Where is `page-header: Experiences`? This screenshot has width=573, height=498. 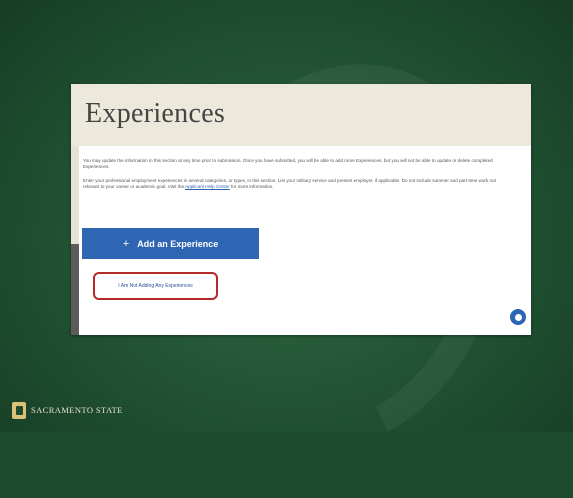 page-header: Experiences is located at coordinates (301, 115).